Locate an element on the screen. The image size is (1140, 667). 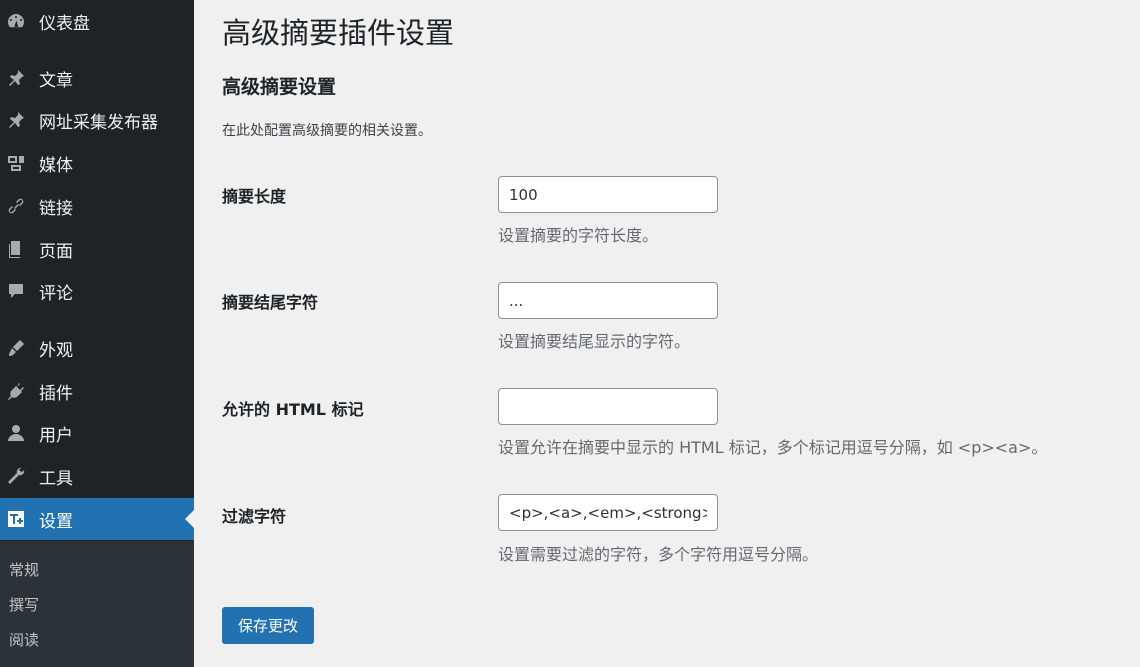
filter-chars-label: 过滤字符 is located at coordinates (254, 516).